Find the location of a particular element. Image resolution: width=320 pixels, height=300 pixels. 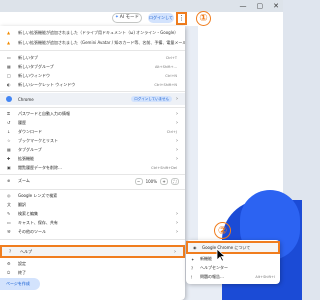

gear-icon: ⚙ is located at coordinates (9, 263).